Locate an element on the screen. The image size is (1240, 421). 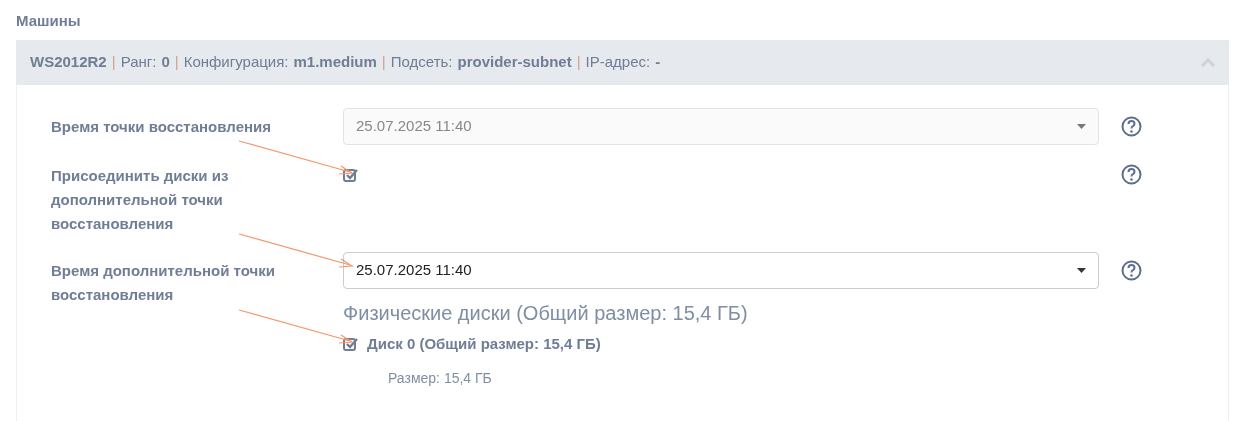
disk-size: Размер: 15,4 ГБ is located at coordinates (440, 378).